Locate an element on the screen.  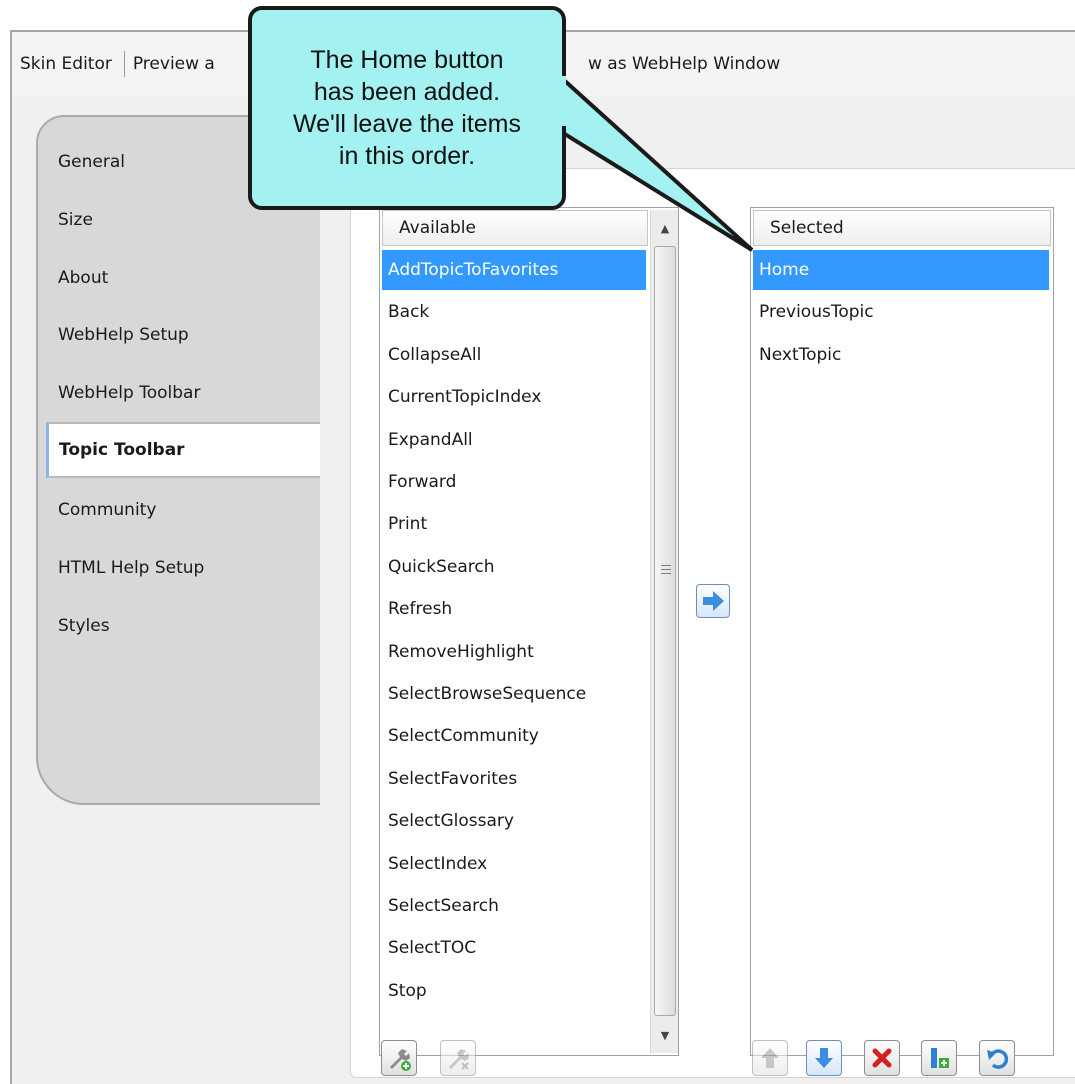
scroll-thumb is located at coordinates (665, 631).